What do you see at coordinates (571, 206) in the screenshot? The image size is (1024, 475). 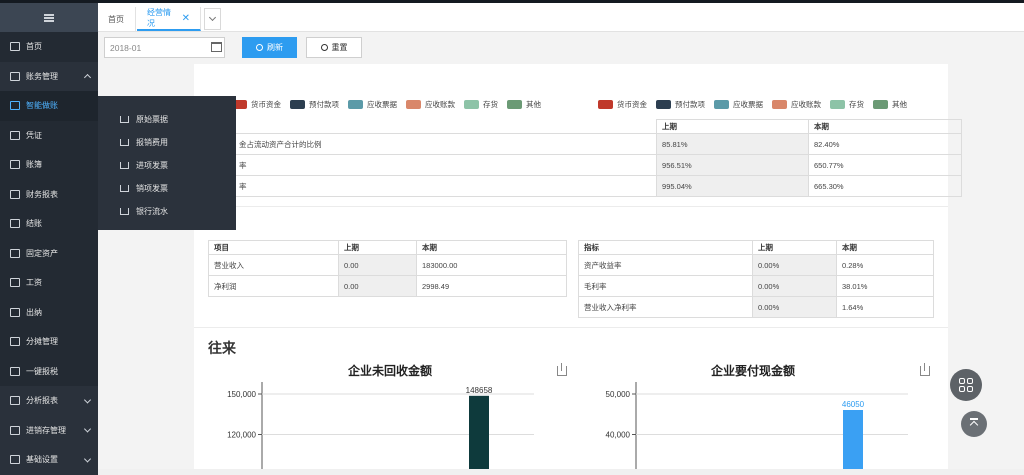 I see `divider` at bounding box center [571, 206].